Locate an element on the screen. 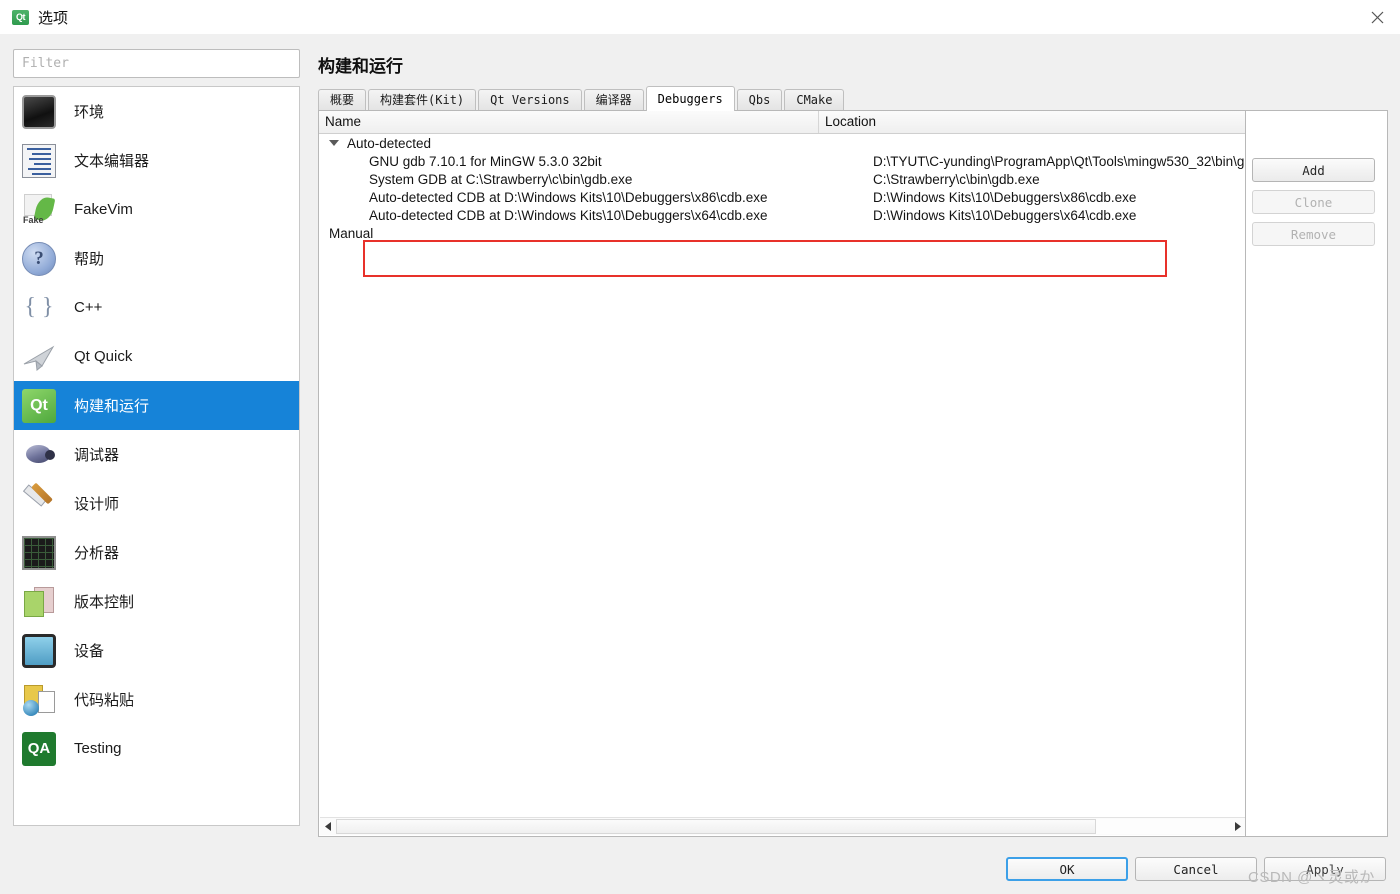  scrollbar-track is located at coordinates (783, 826).